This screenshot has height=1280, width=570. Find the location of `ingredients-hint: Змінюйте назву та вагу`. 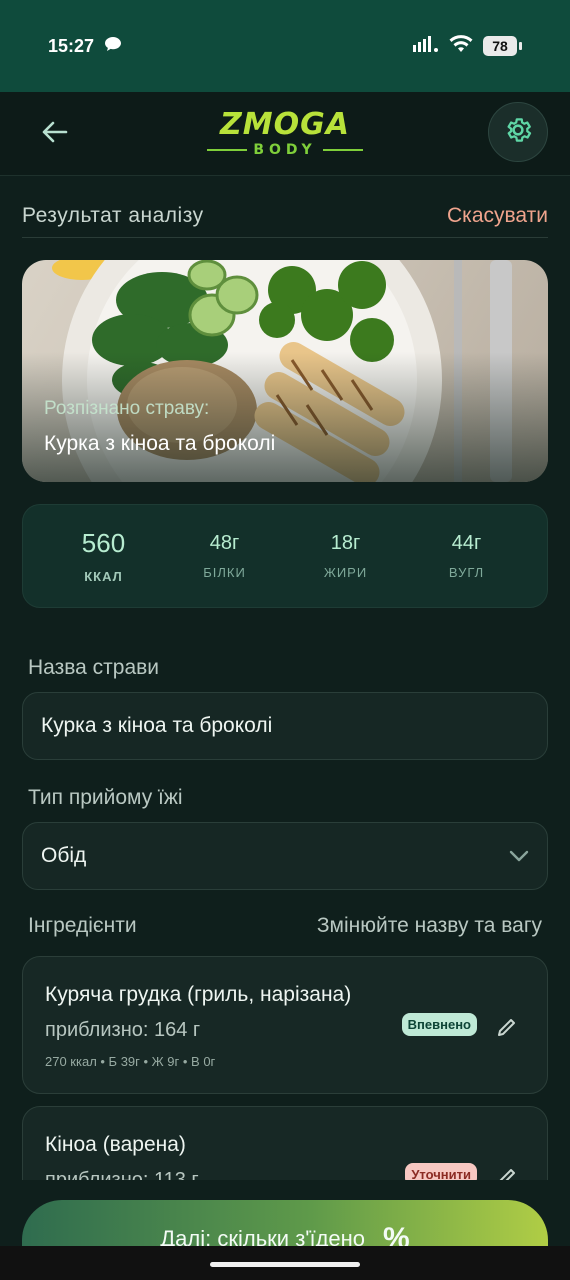

ingredients-hint: Змінюйте назву та вагу is located at coordinates (429, 925).